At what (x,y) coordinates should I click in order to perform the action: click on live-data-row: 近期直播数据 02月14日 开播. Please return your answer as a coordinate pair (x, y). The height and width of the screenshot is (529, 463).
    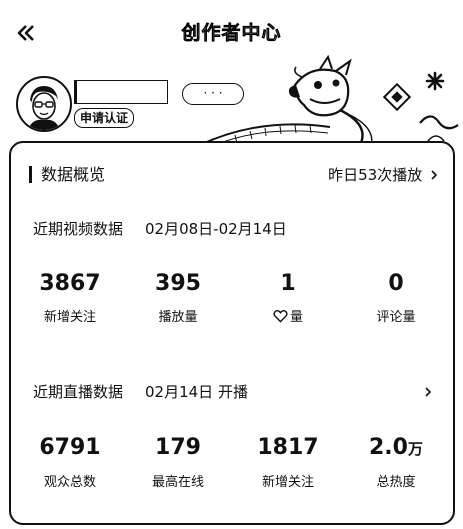
    Looking at the image, I should click on (233, 392).